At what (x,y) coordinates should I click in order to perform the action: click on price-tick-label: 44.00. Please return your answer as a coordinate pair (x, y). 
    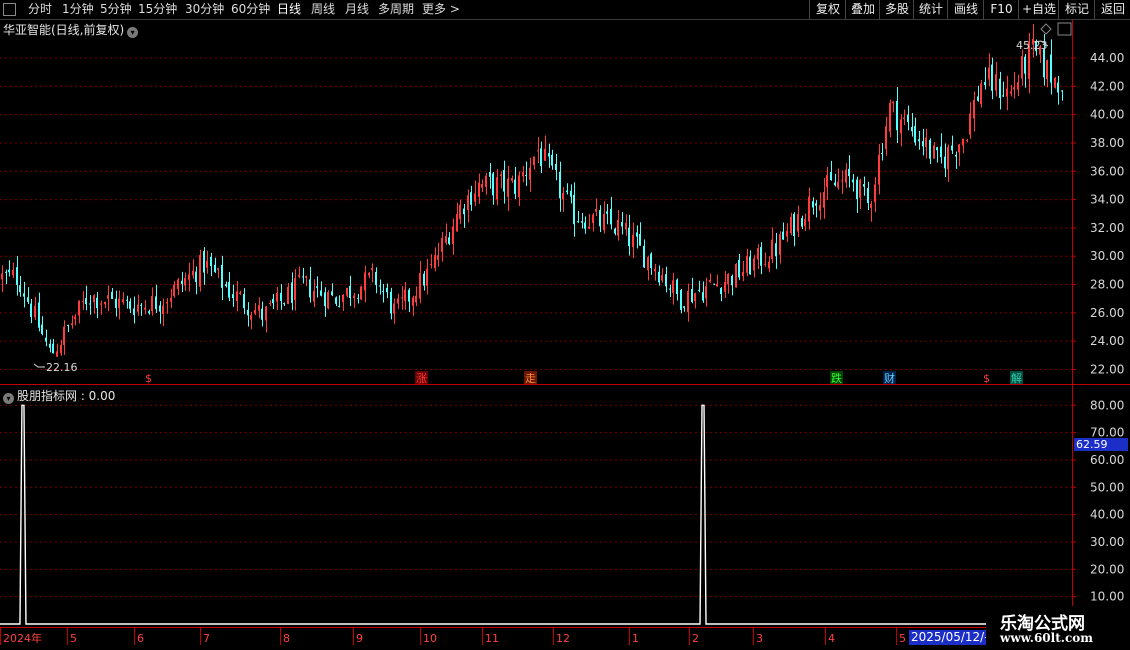
    Looking at the image, I should click on (1107, 58).